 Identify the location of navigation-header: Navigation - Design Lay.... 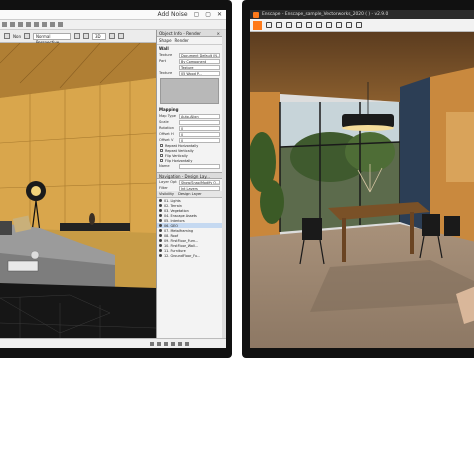
(189, 175).